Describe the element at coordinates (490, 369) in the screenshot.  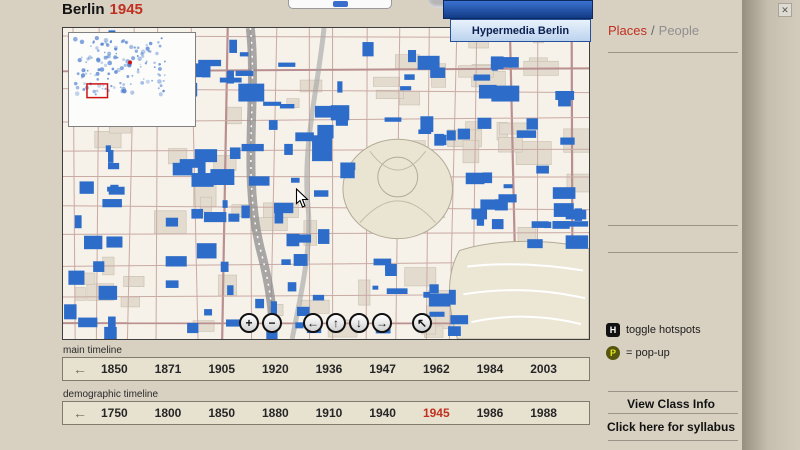
I see `timeline-year: 1984` at that location.